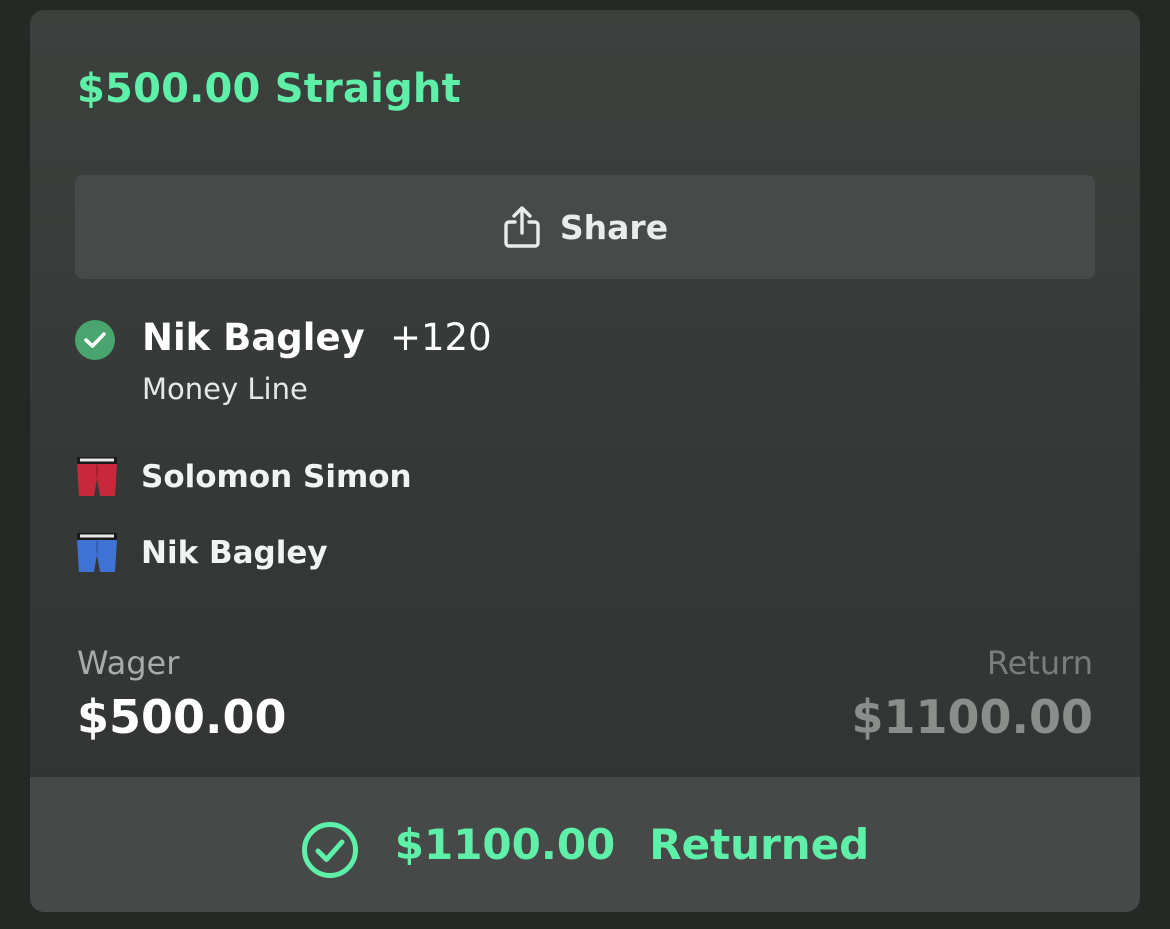 This screenshot has width=1170, height=929. What do you see at coordinates (97, 553) in the screenshot?
I see `blue-trunks-icon` at bounding box center [97, 553].